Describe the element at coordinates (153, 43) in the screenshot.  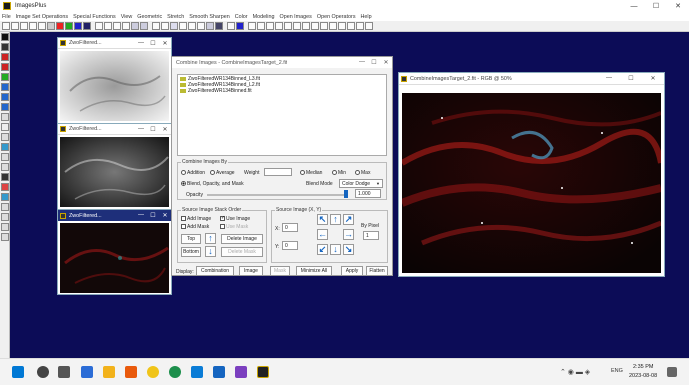
I see `thumb-1-maximize-button: ☐` at that location.